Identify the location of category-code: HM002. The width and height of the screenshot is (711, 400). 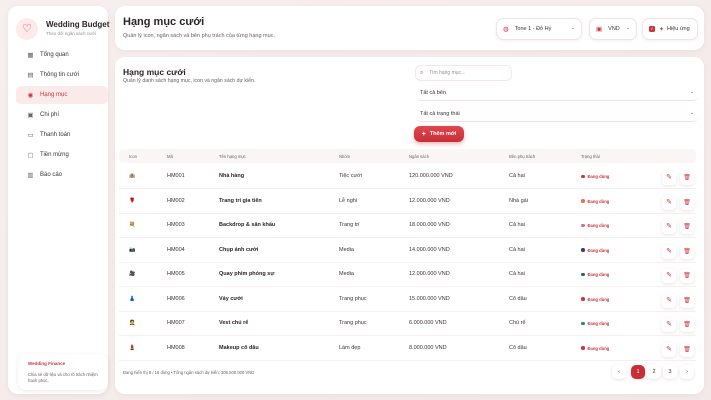
(176, 200).